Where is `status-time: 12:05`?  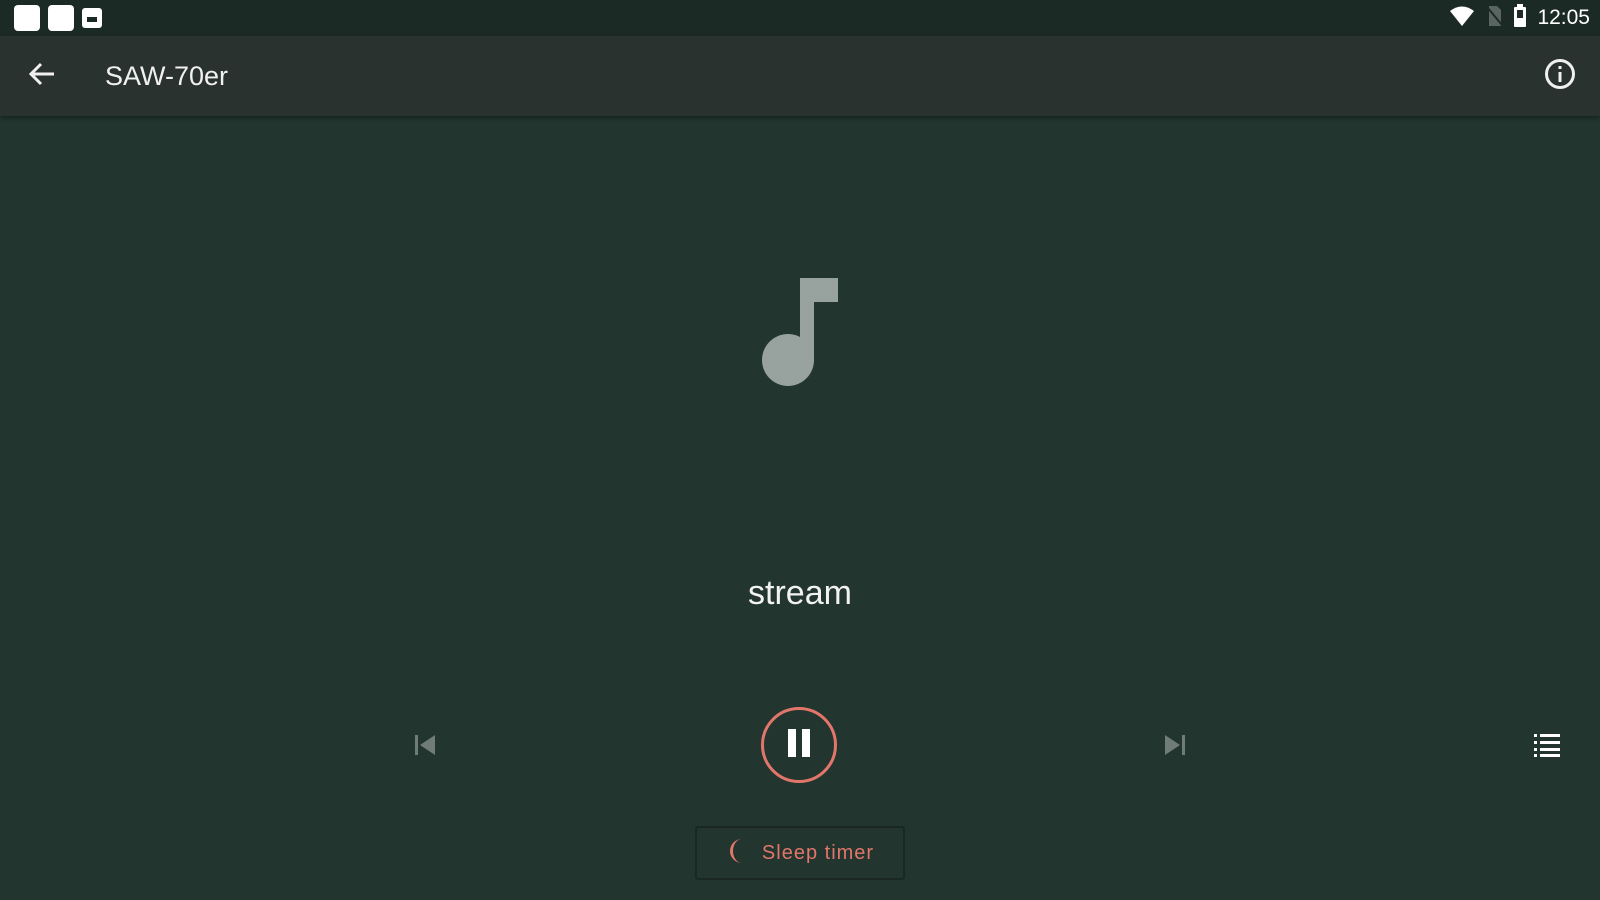 status-time: 12:05 is located at coordinates (1563, 17).